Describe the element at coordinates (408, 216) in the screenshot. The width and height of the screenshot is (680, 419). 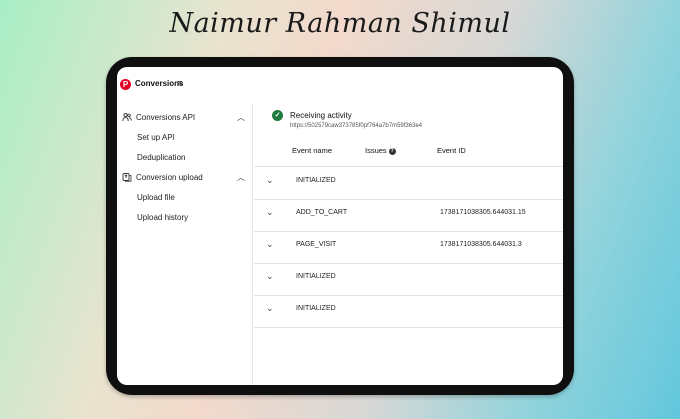
I see `table-row: ⌄ ADD_TO_CART 1738171038305.644031.15` at that location.